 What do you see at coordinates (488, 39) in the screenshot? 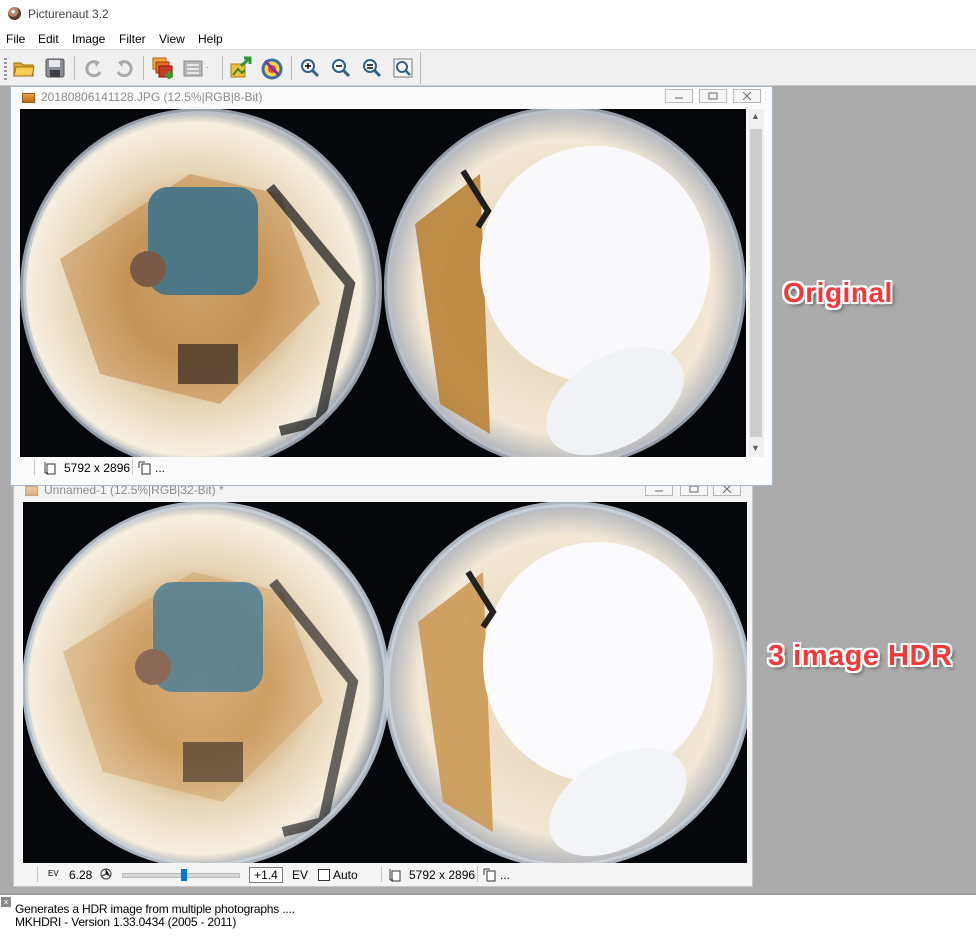
I see `menu-bar: File Edit Image Filter View Help` at bounding box center [488, 39].